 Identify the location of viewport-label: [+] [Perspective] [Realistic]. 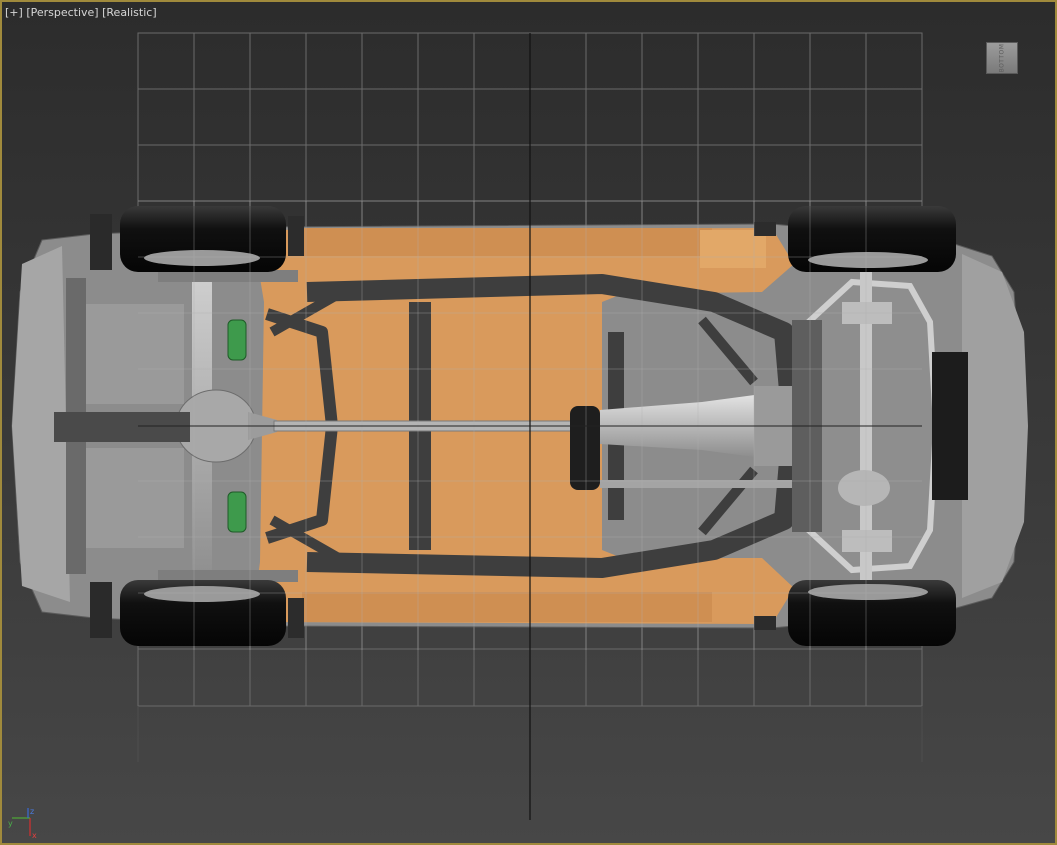
(81, 12).